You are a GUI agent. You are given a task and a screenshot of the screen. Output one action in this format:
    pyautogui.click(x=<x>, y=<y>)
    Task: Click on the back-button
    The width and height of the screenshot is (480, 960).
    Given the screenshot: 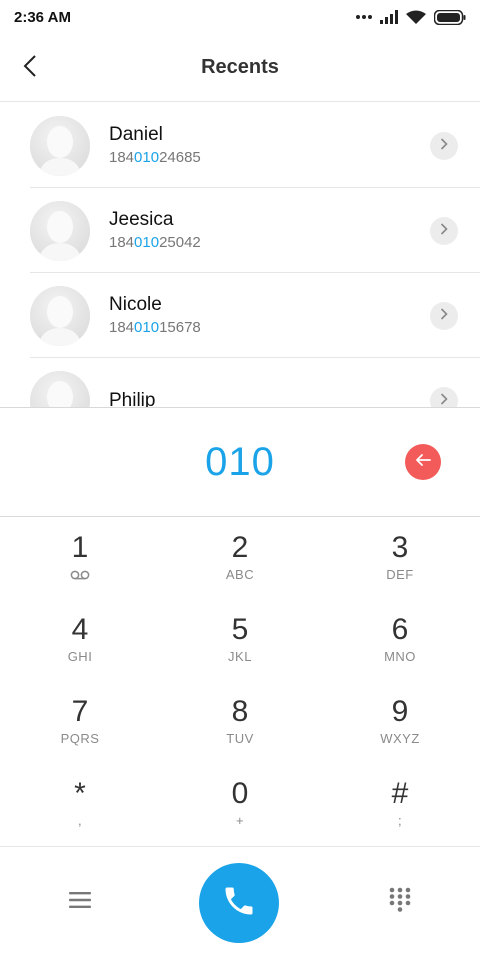 What is the action you would take?
    pyautogui.click(x=30, y=68)
    